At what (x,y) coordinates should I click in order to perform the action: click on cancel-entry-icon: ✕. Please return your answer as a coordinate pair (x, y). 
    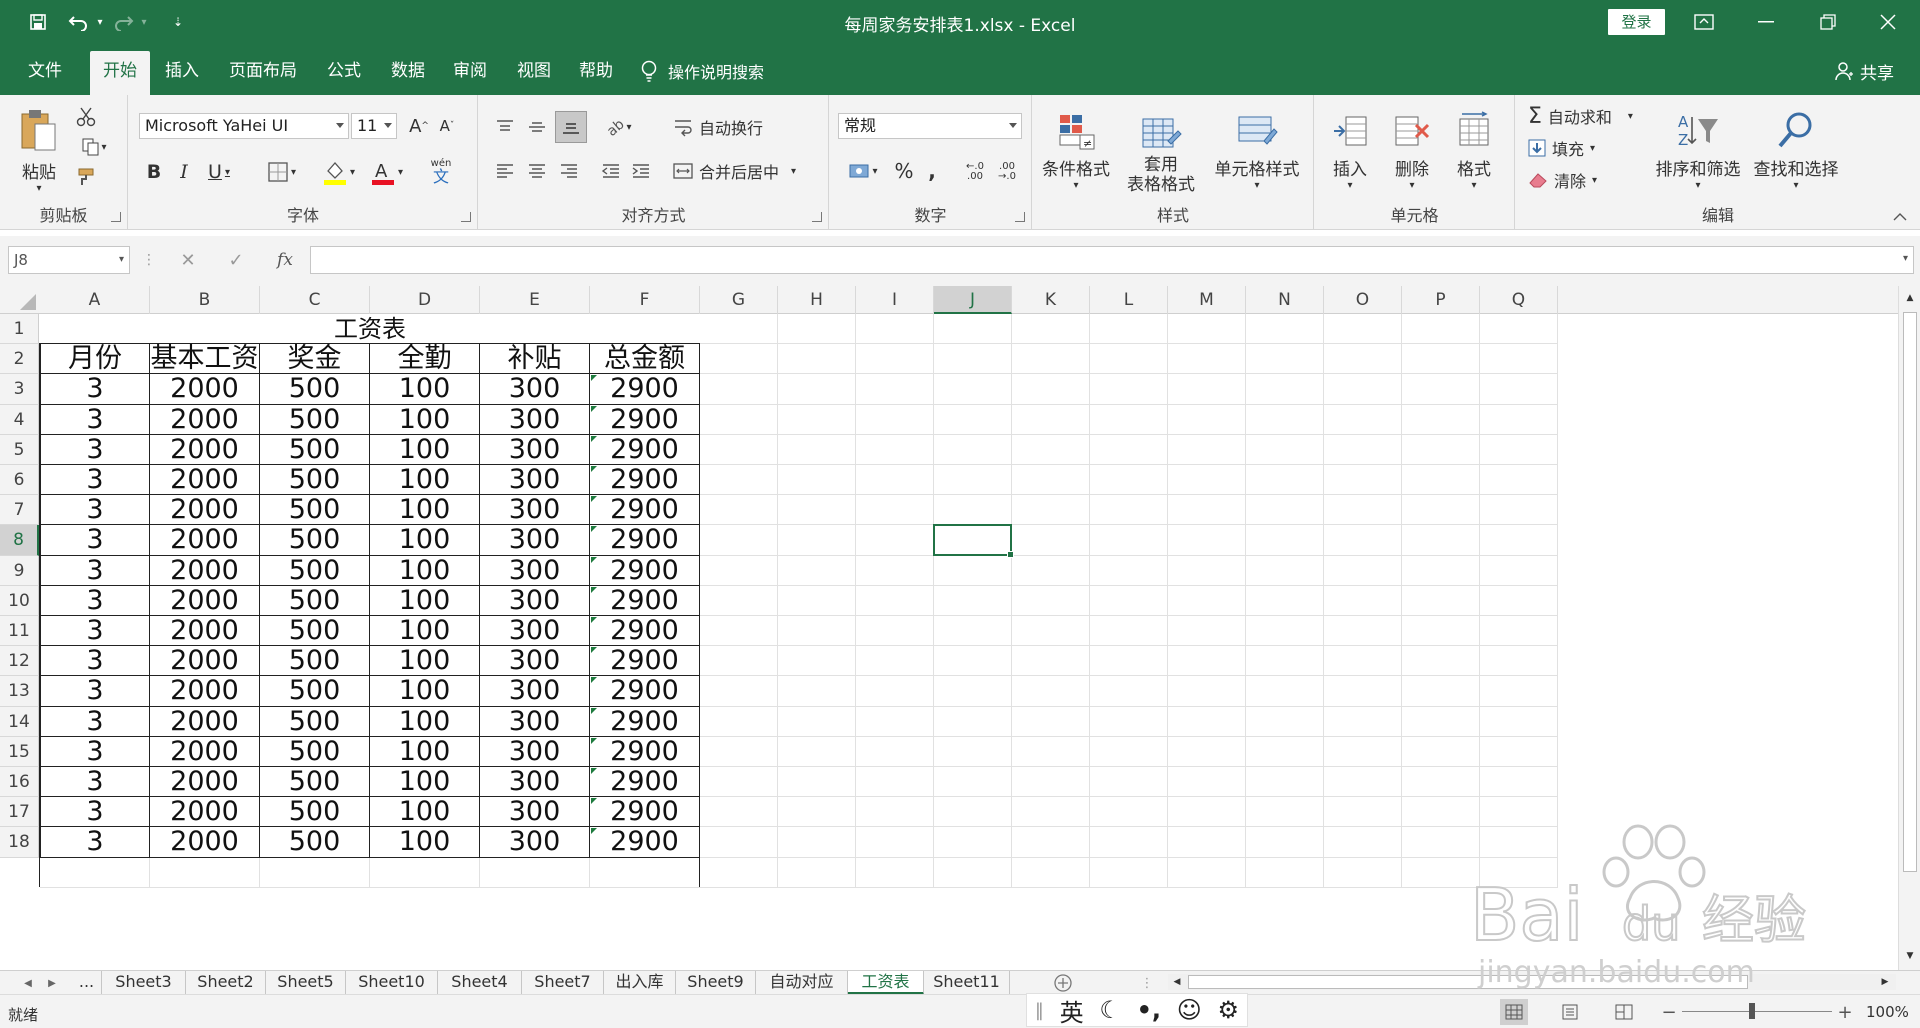
    Looking at the image, I should click on (188, 260).